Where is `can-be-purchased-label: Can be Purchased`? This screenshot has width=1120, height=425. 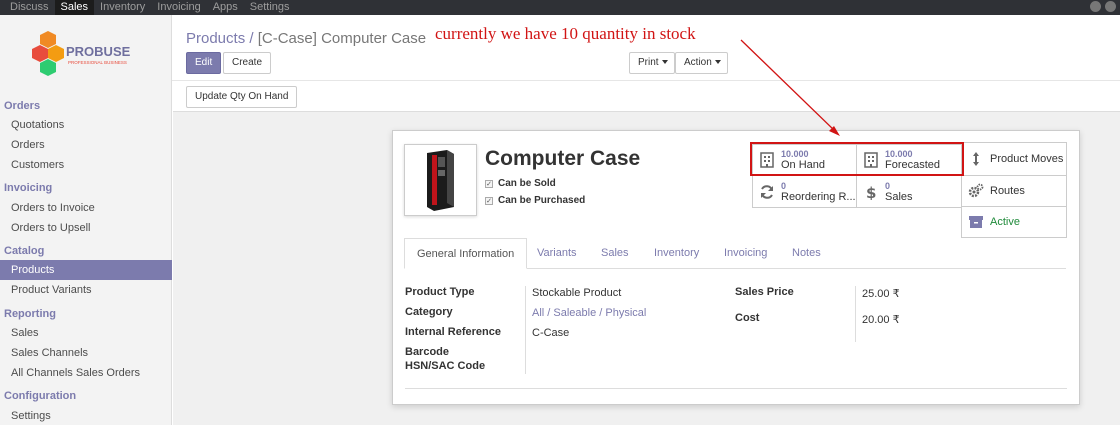 can-be-purchased-label: Can be Purchased is located at coordinates (542, 200).